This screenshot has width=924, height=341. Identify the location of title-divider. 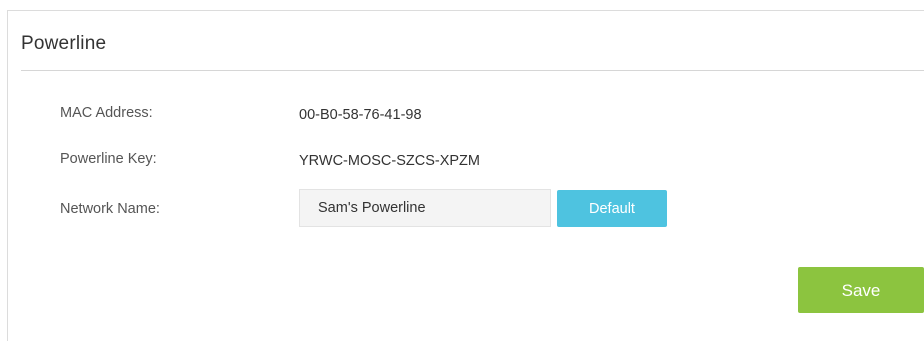
(472, 70).